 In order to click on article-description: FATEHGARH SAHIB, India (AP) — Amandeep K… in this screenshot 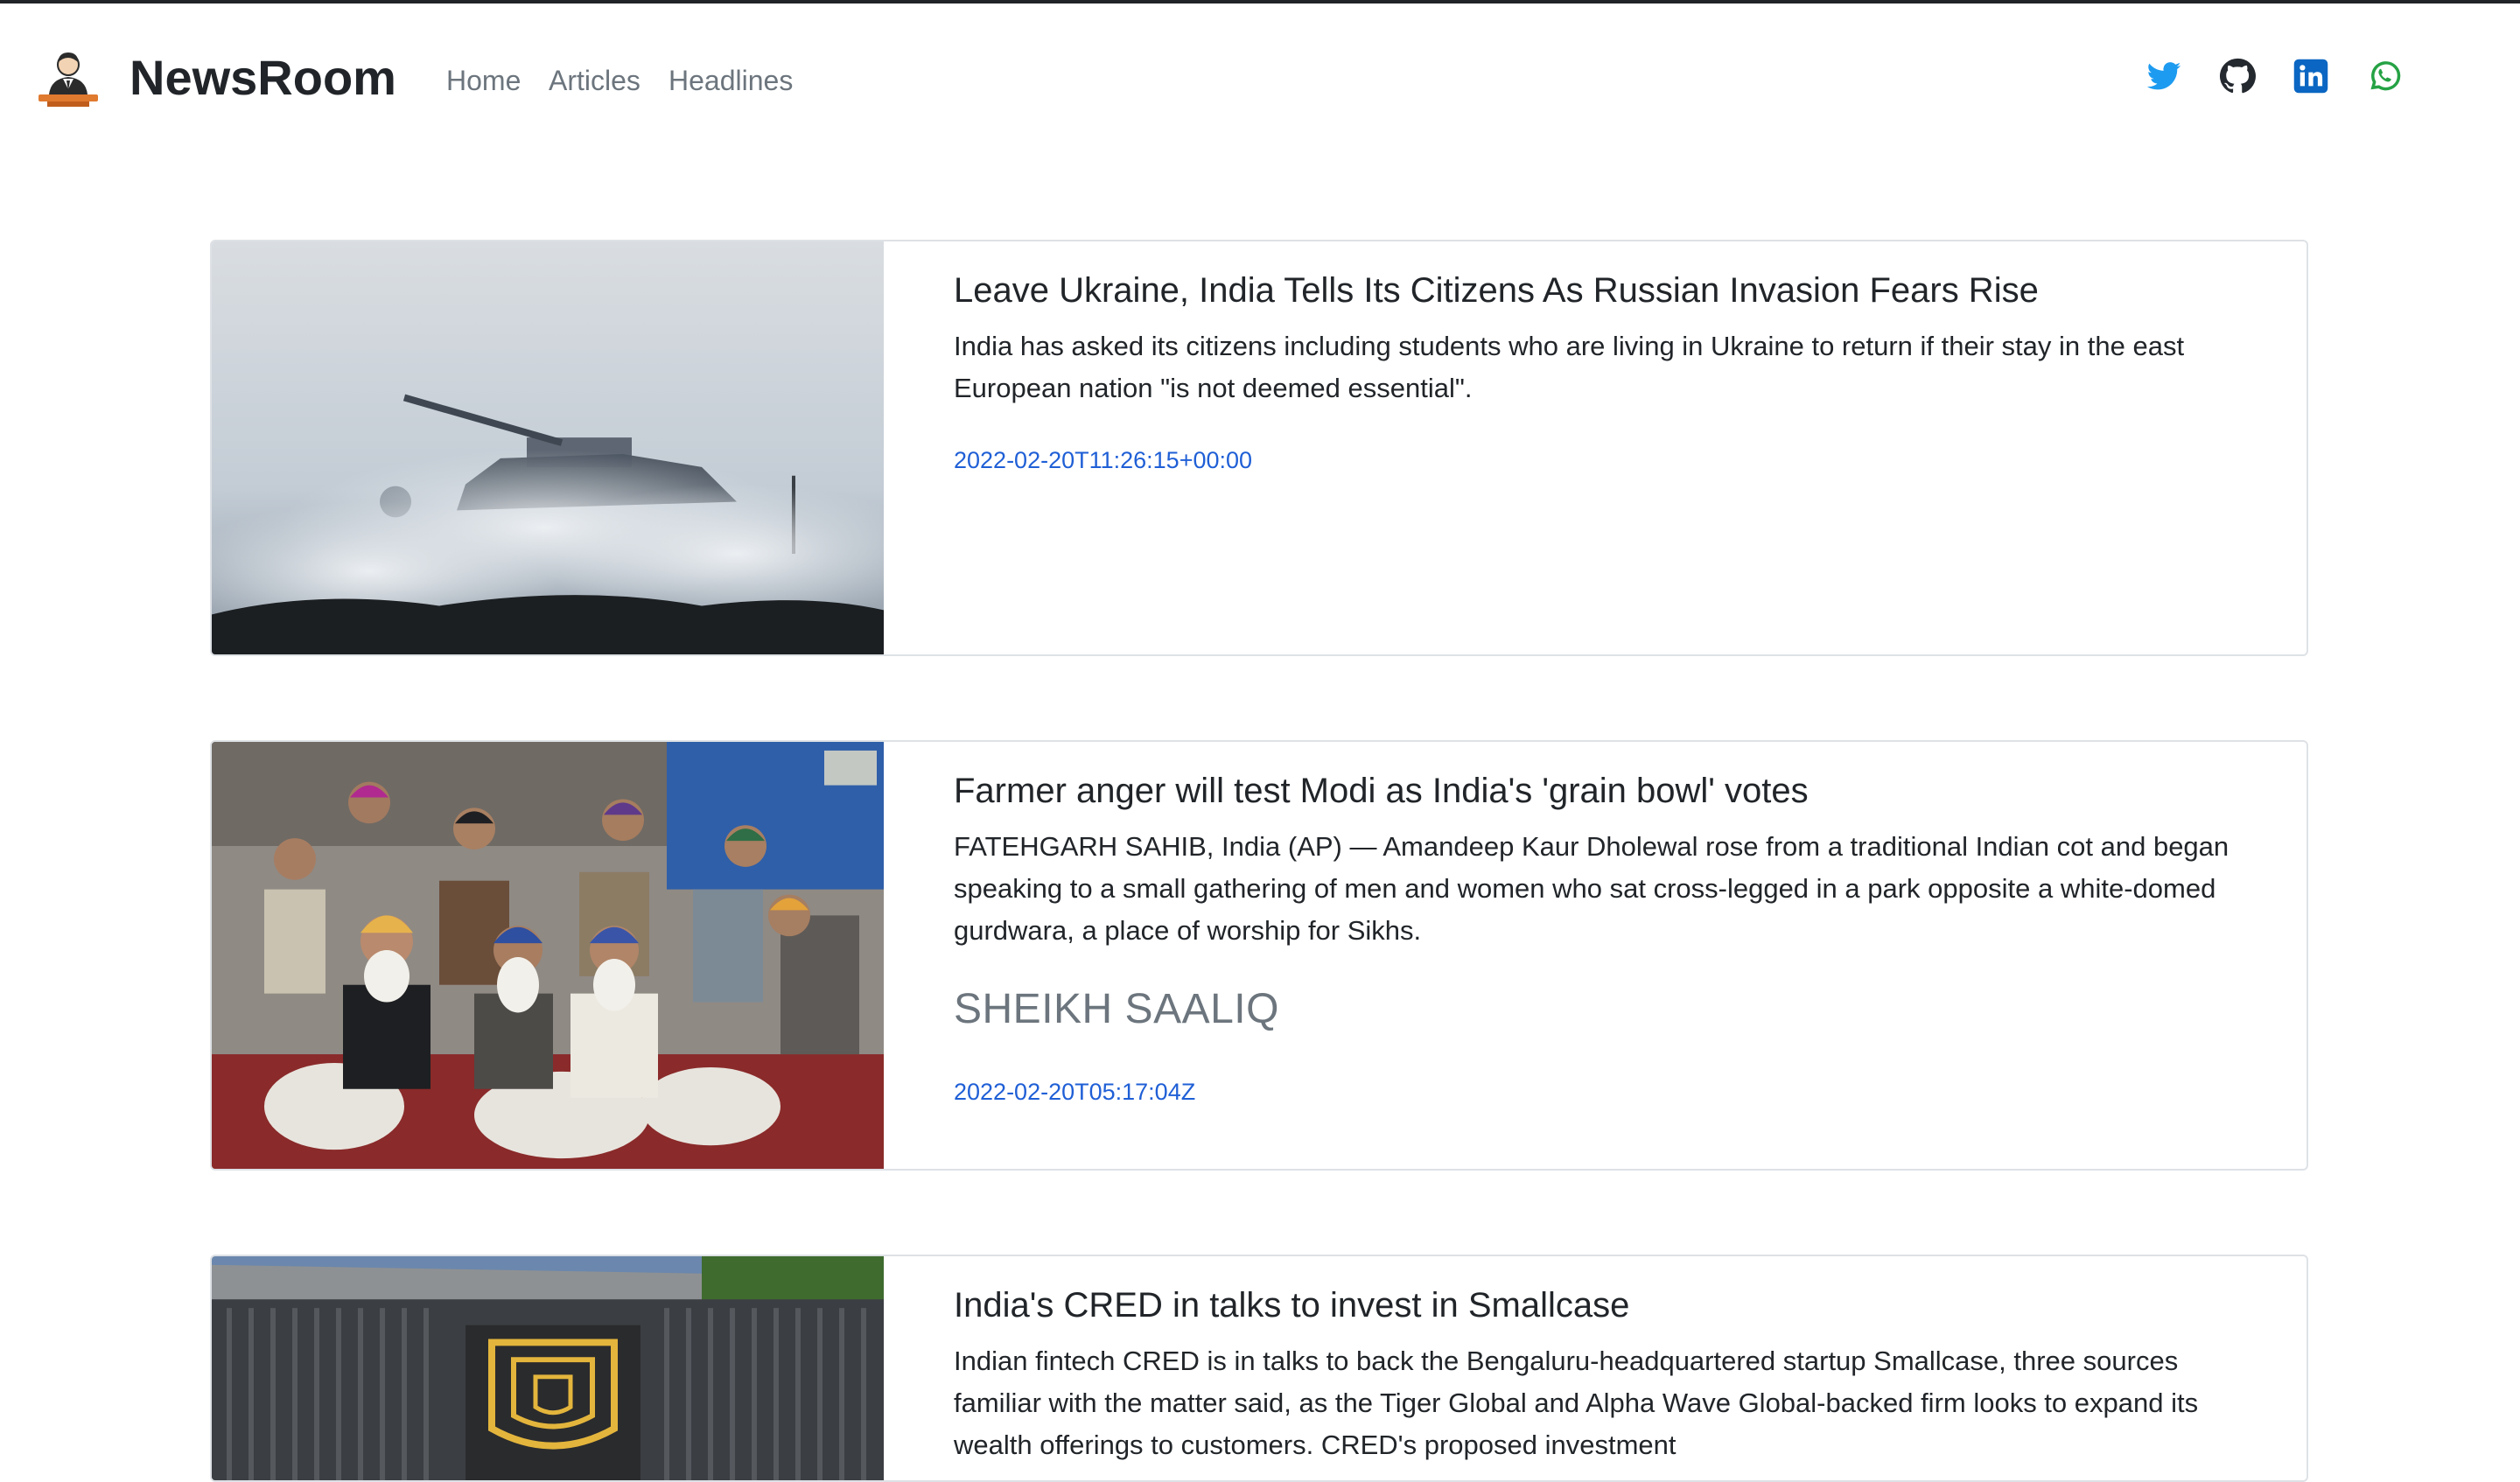, I will do `click(1592, 888)`.